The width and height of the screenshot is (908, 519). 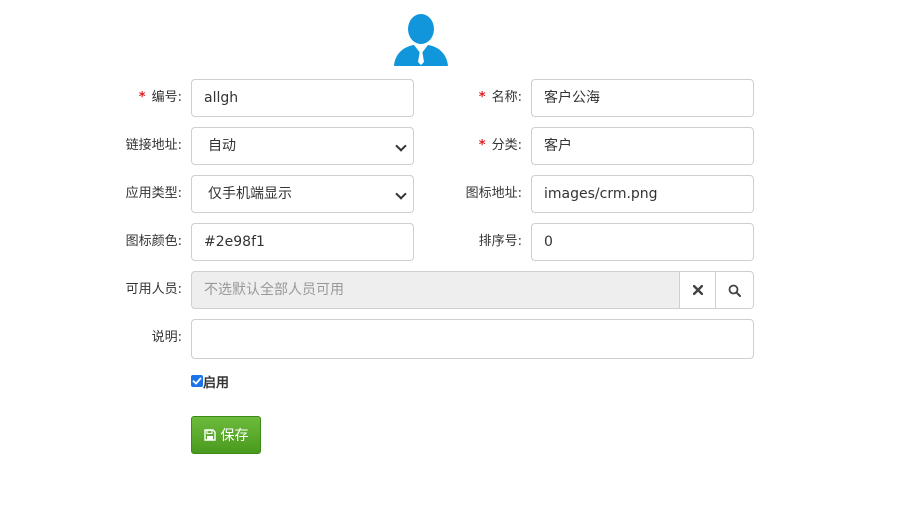 I want to click on app-type-select-value: 仅手机端显示, so click(x=250, y=194).